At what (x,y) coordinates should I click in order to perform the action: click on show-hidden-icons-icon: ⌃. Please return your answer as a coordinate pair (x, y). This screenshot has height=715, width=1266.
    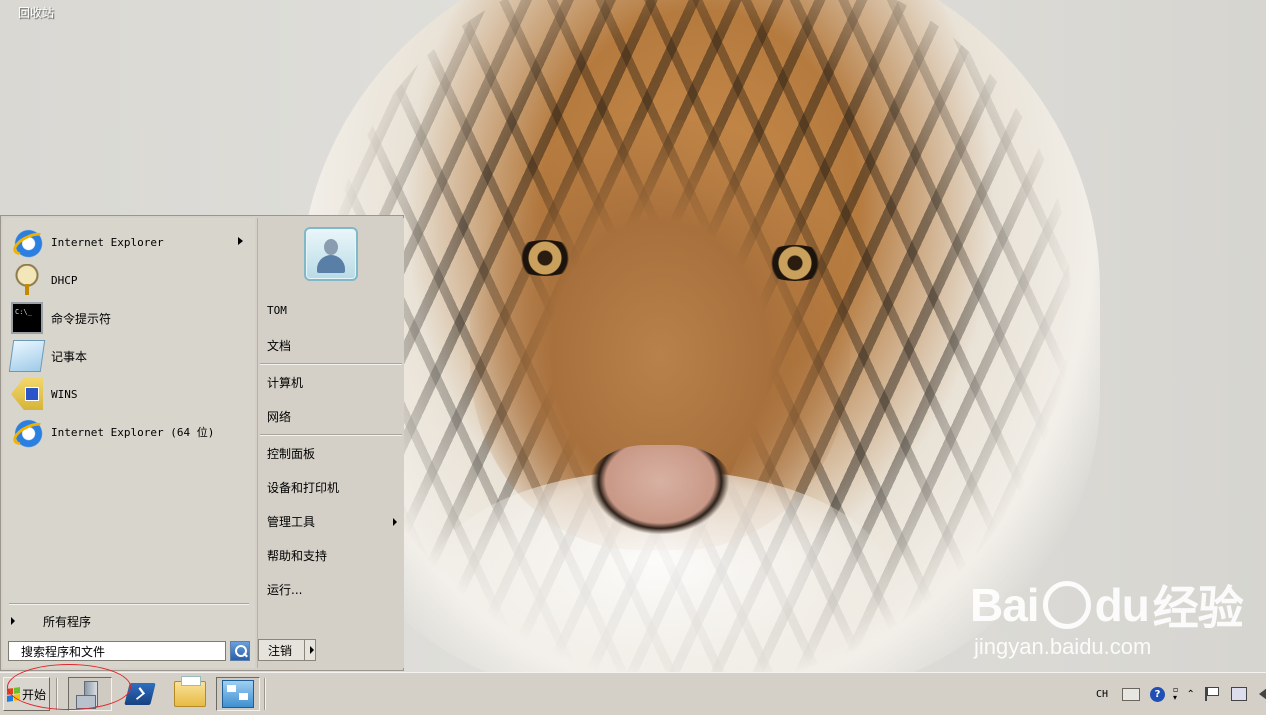
    Looking at the image, I should click on (1190, 694).